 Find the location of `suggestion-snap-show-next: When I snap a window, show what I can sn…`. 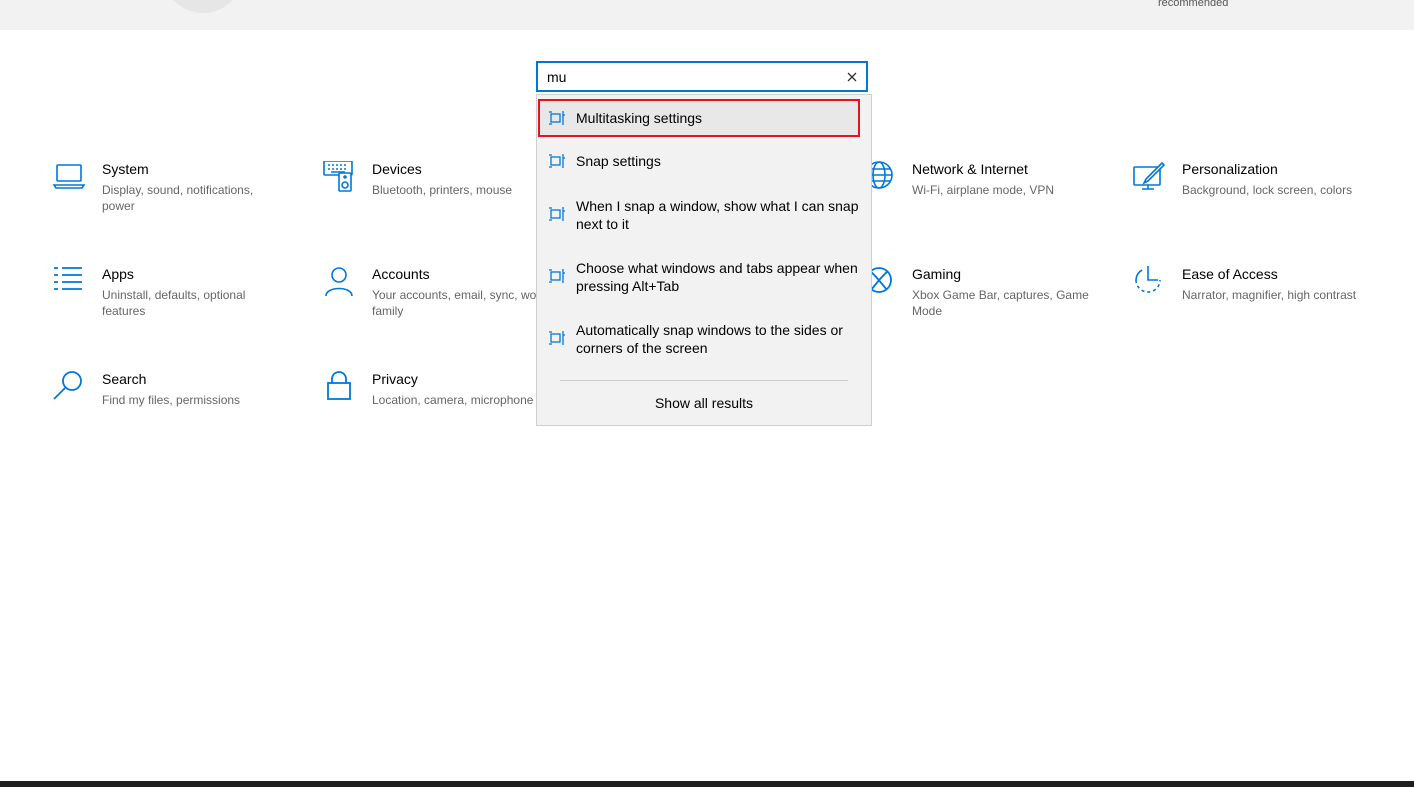

suggestion-snap-show-next: When I snap a window, show what I can sn… is located at coordinates (698, 216).